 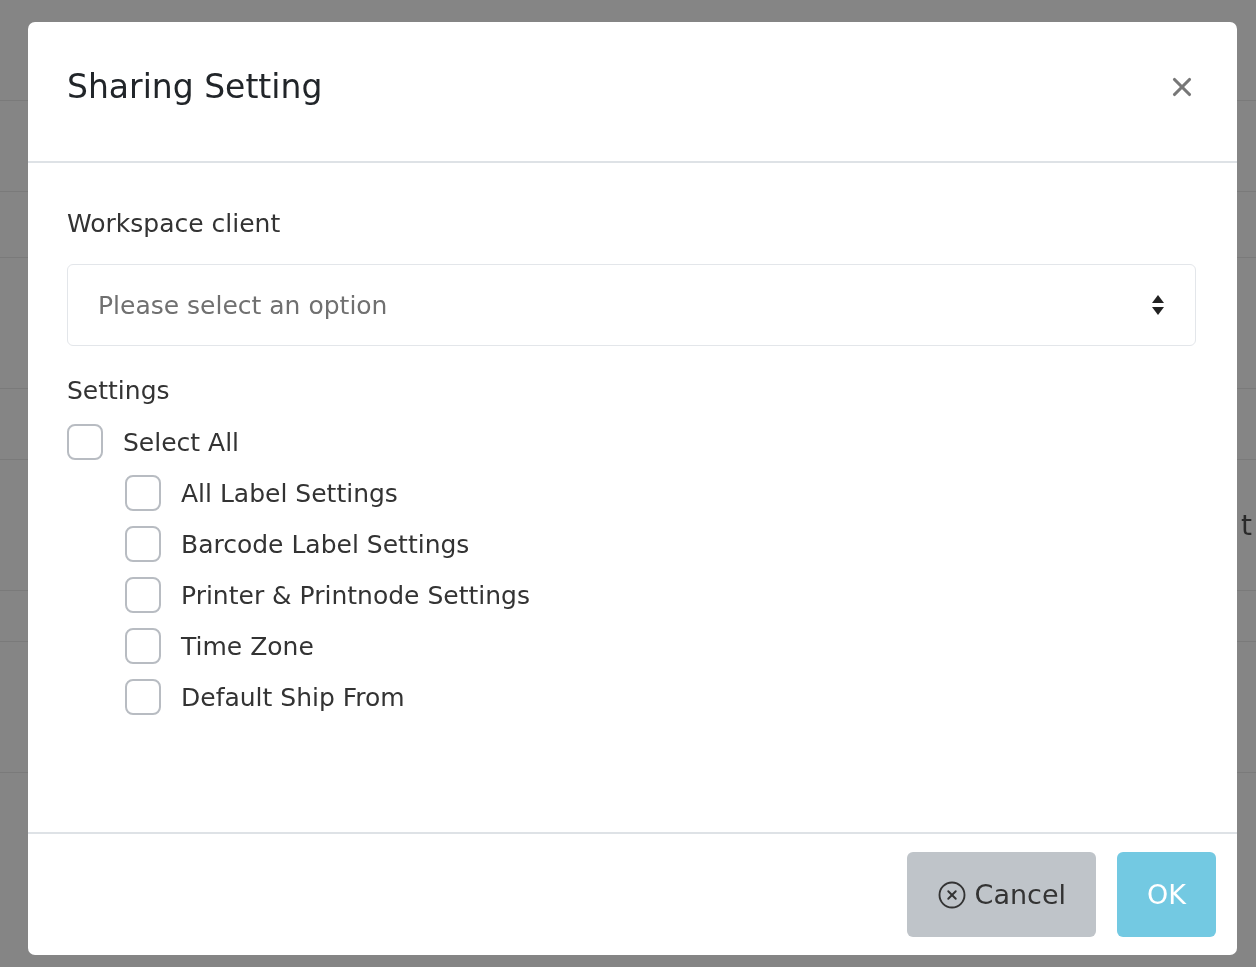 I want to click on field-label: Workspace client, so click(x=174, y=223).